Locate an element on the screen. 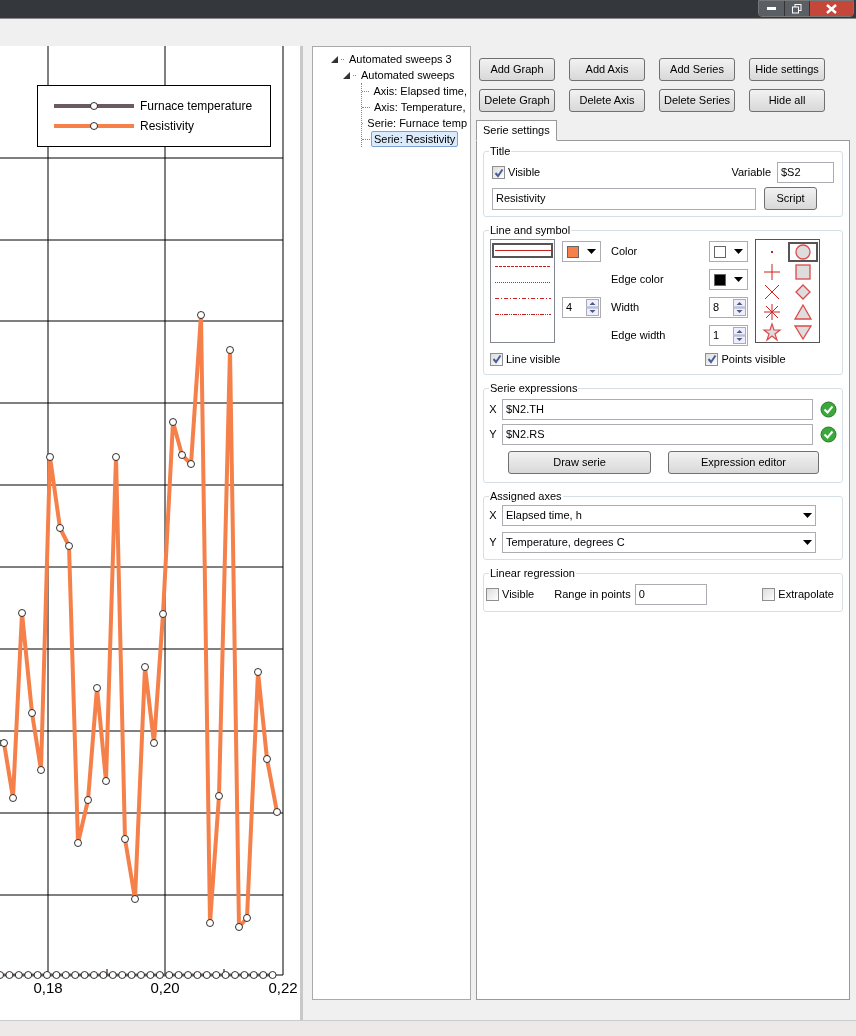  tree-item: Serie: Furnace temp is located at coordinates (417, 123).